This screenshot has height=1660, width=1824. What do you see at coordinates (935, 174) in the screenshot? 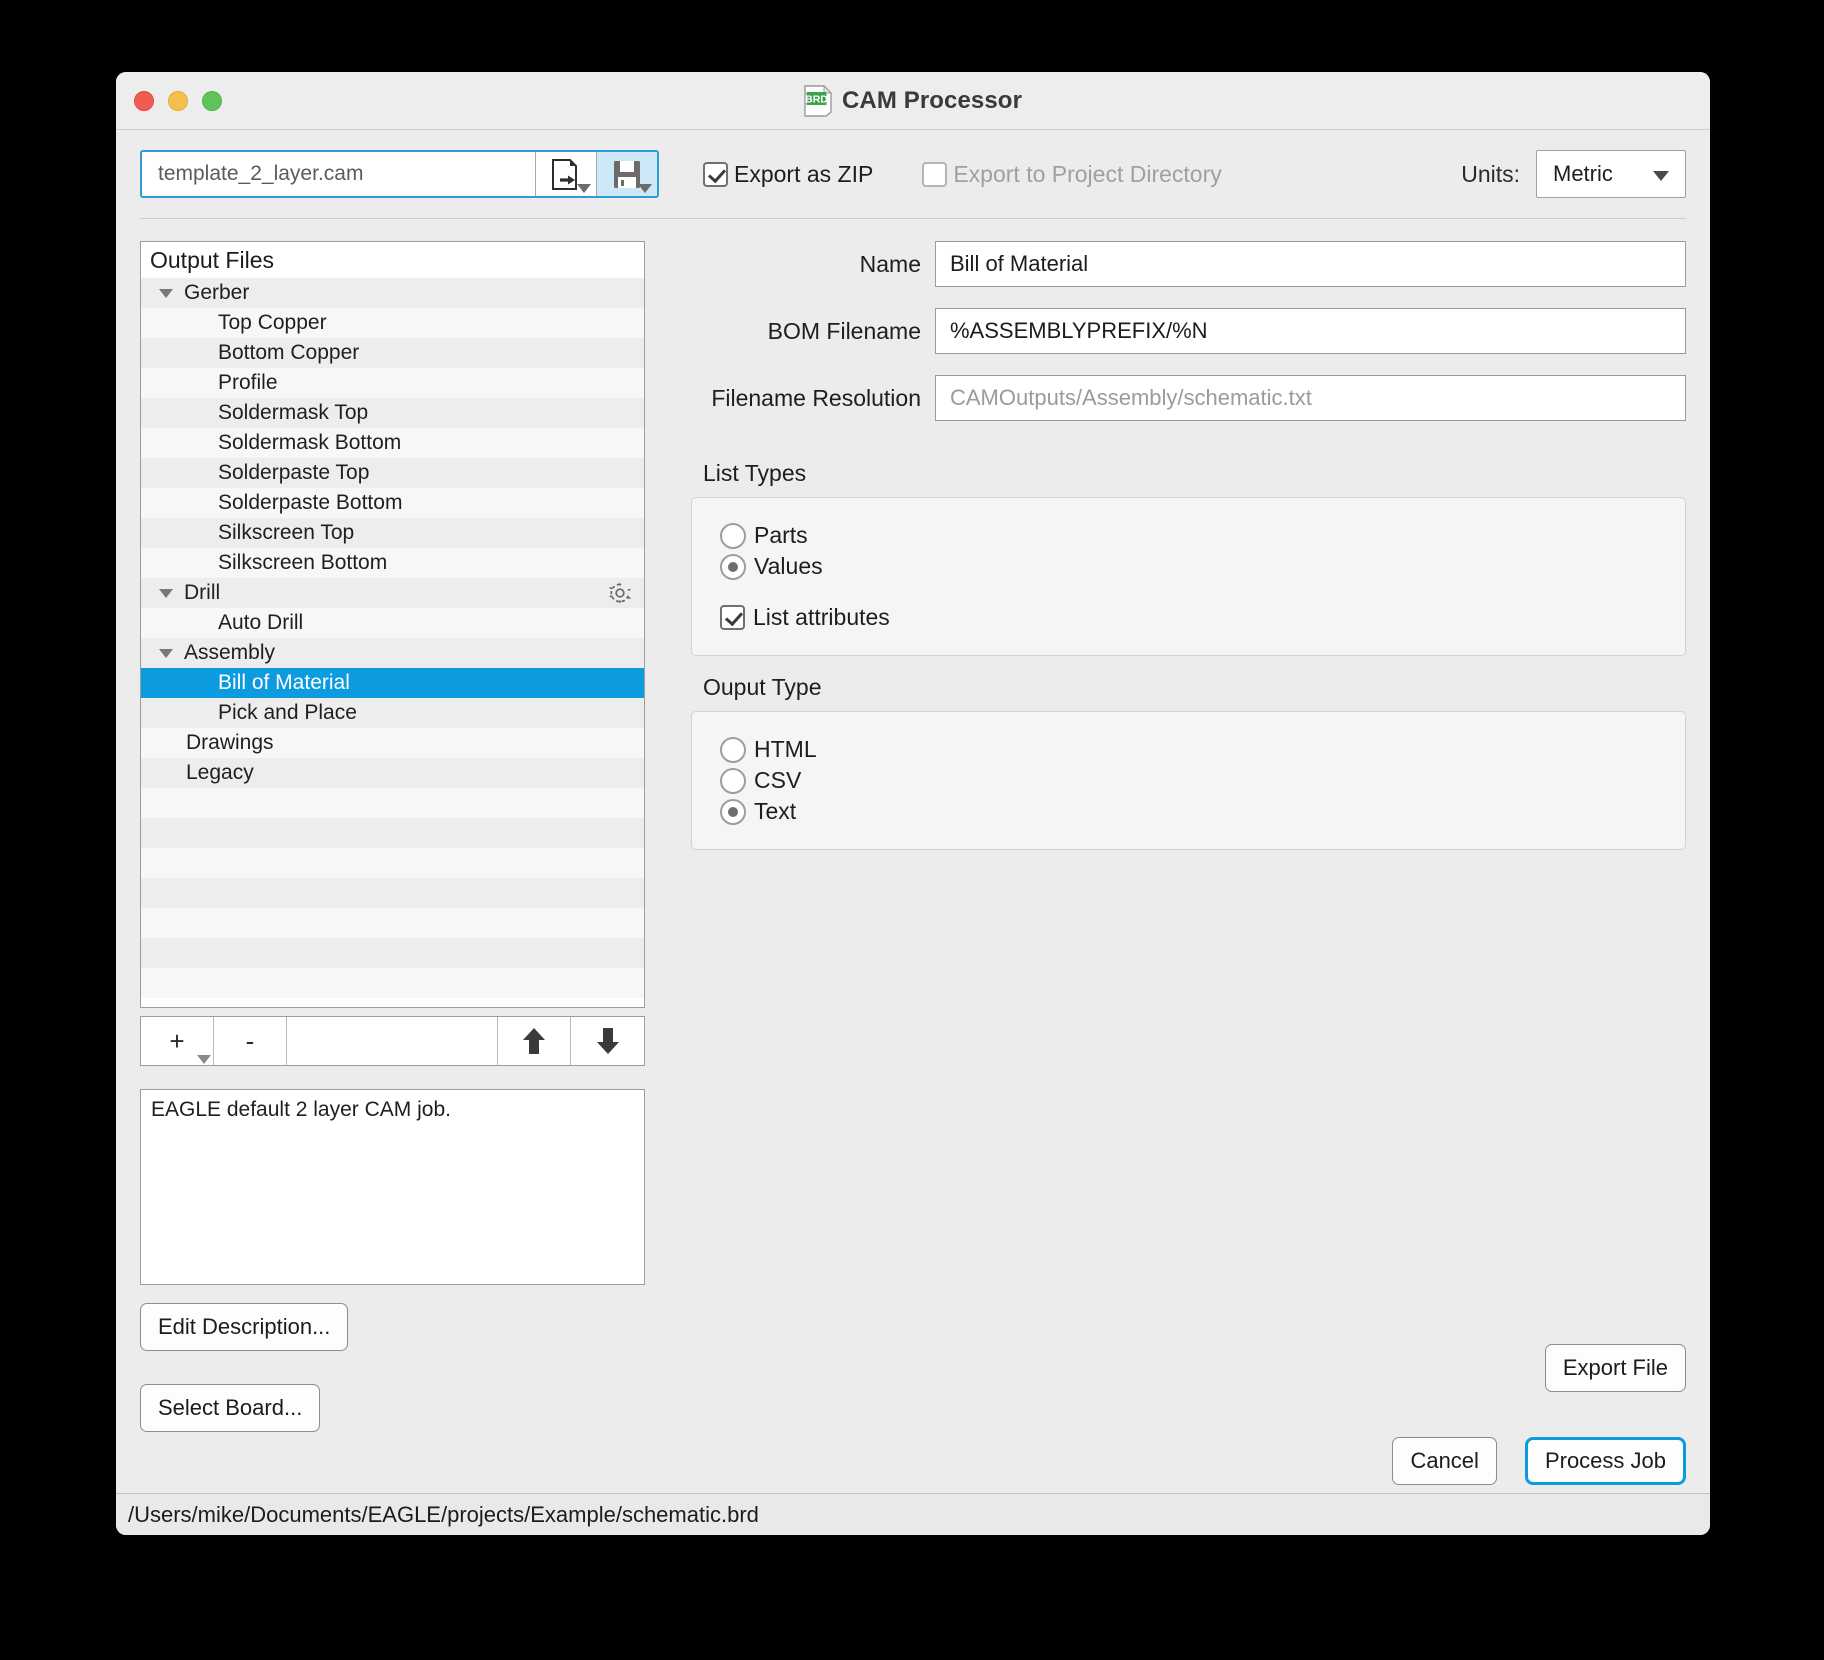
I see `export-to-project-directory-checkbox` at bounding box center [935, 174].